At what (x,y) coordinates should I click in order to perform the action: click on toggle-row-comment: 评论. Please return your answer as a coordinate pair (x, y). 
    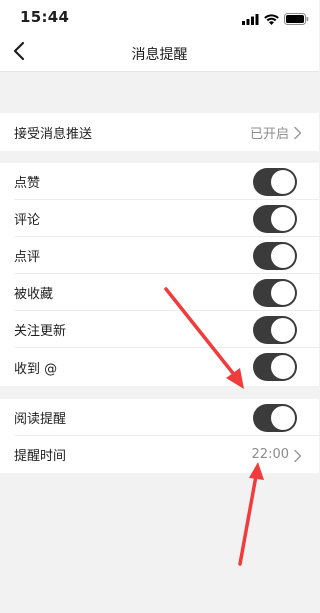
    Looking at the image, I should click on (159, 218).